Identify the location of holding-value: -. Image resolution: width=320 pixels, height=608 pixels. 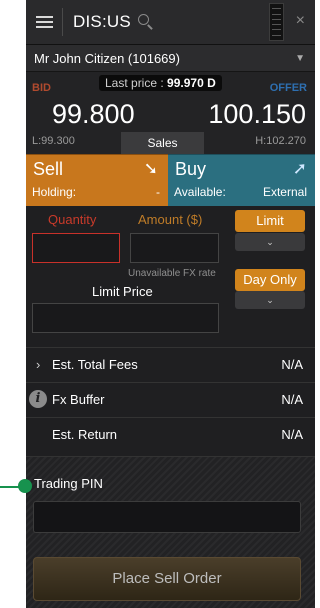
(158, 192).